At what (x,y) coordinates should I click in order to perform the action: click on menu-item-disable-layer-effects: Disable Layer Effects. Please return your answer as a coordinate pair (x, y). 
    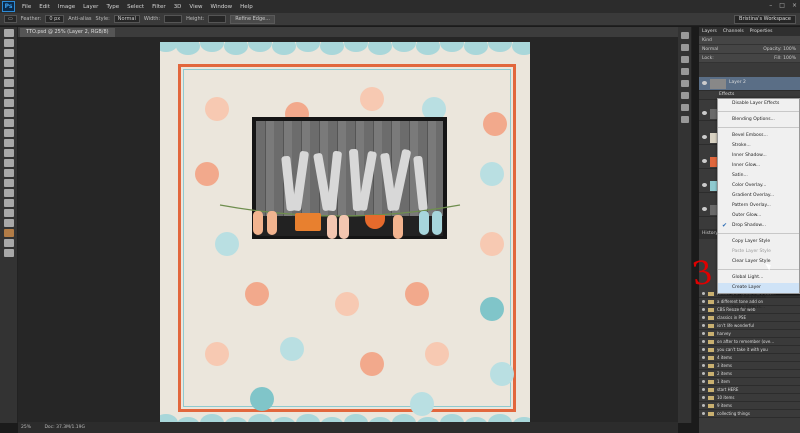
    Looking at the image, I should click on (758, 104).